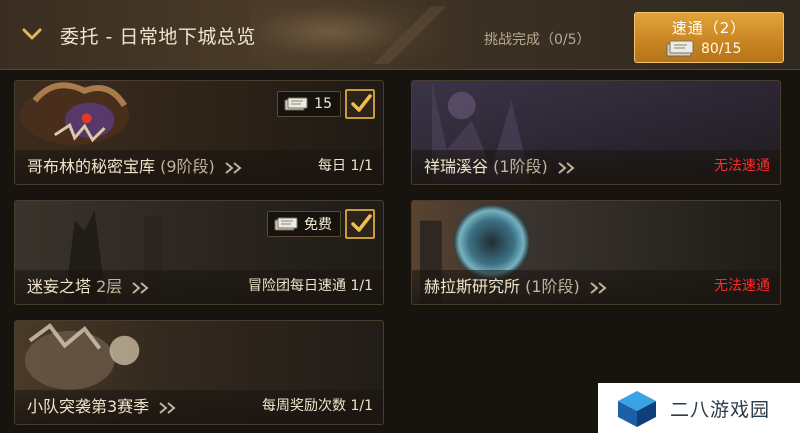 The width and height of the screenshot is (800, 433). Describe the element at coordinates (721, 49) in the screenshot. I see `ticket-count: 80/15` at that location.